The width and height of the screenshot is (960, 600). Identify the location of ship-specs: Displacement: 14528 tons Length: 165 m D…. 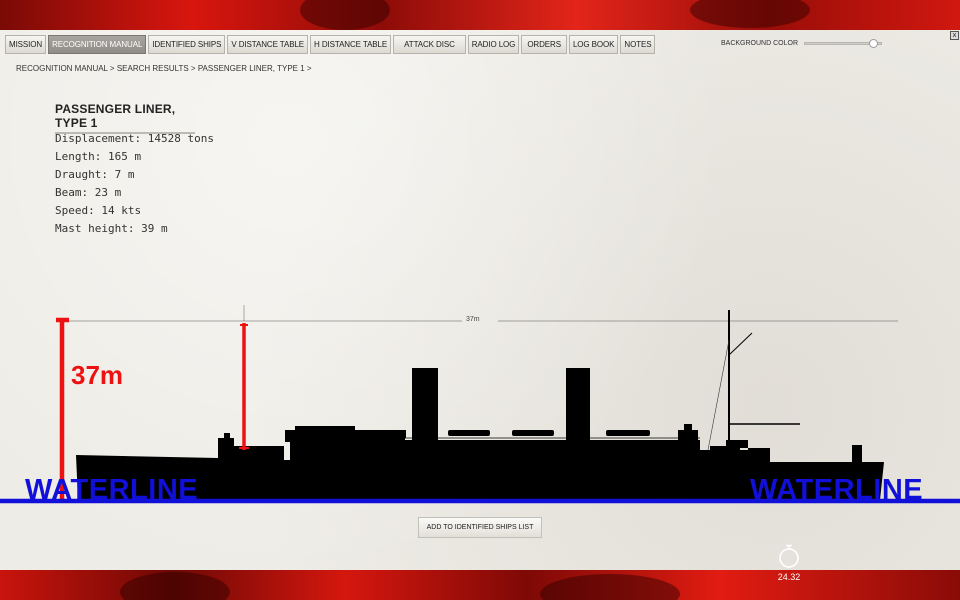
(134, 184).